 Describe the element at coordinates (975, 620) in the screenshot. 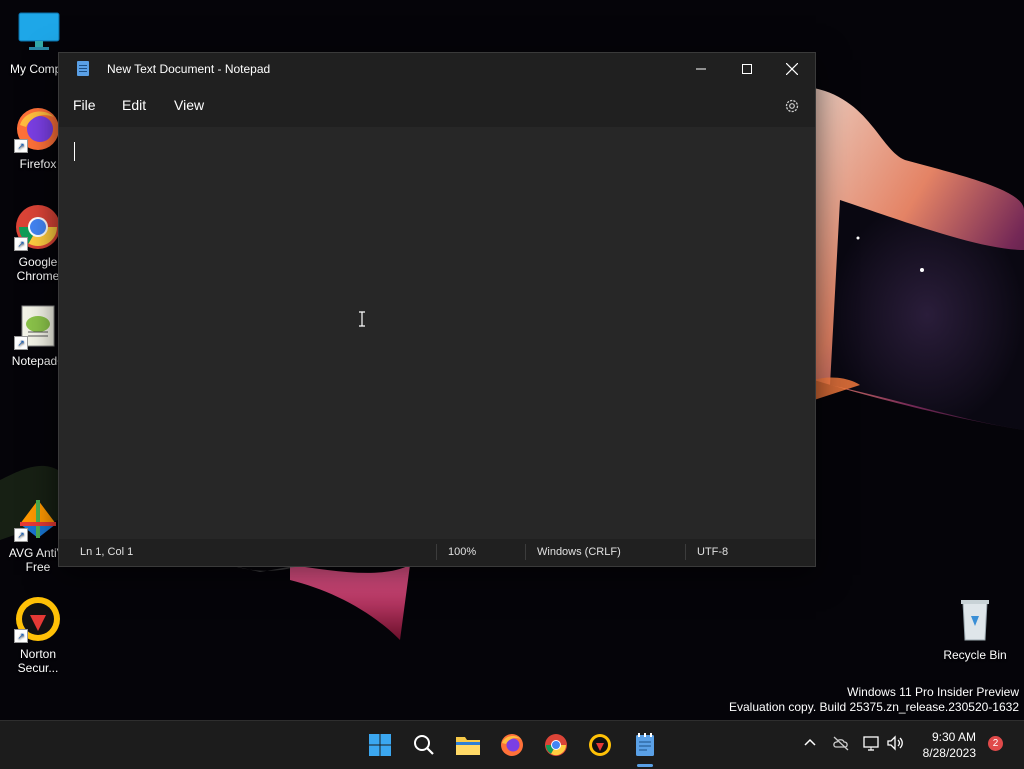

I see `recycle-bin-icon` at that location.